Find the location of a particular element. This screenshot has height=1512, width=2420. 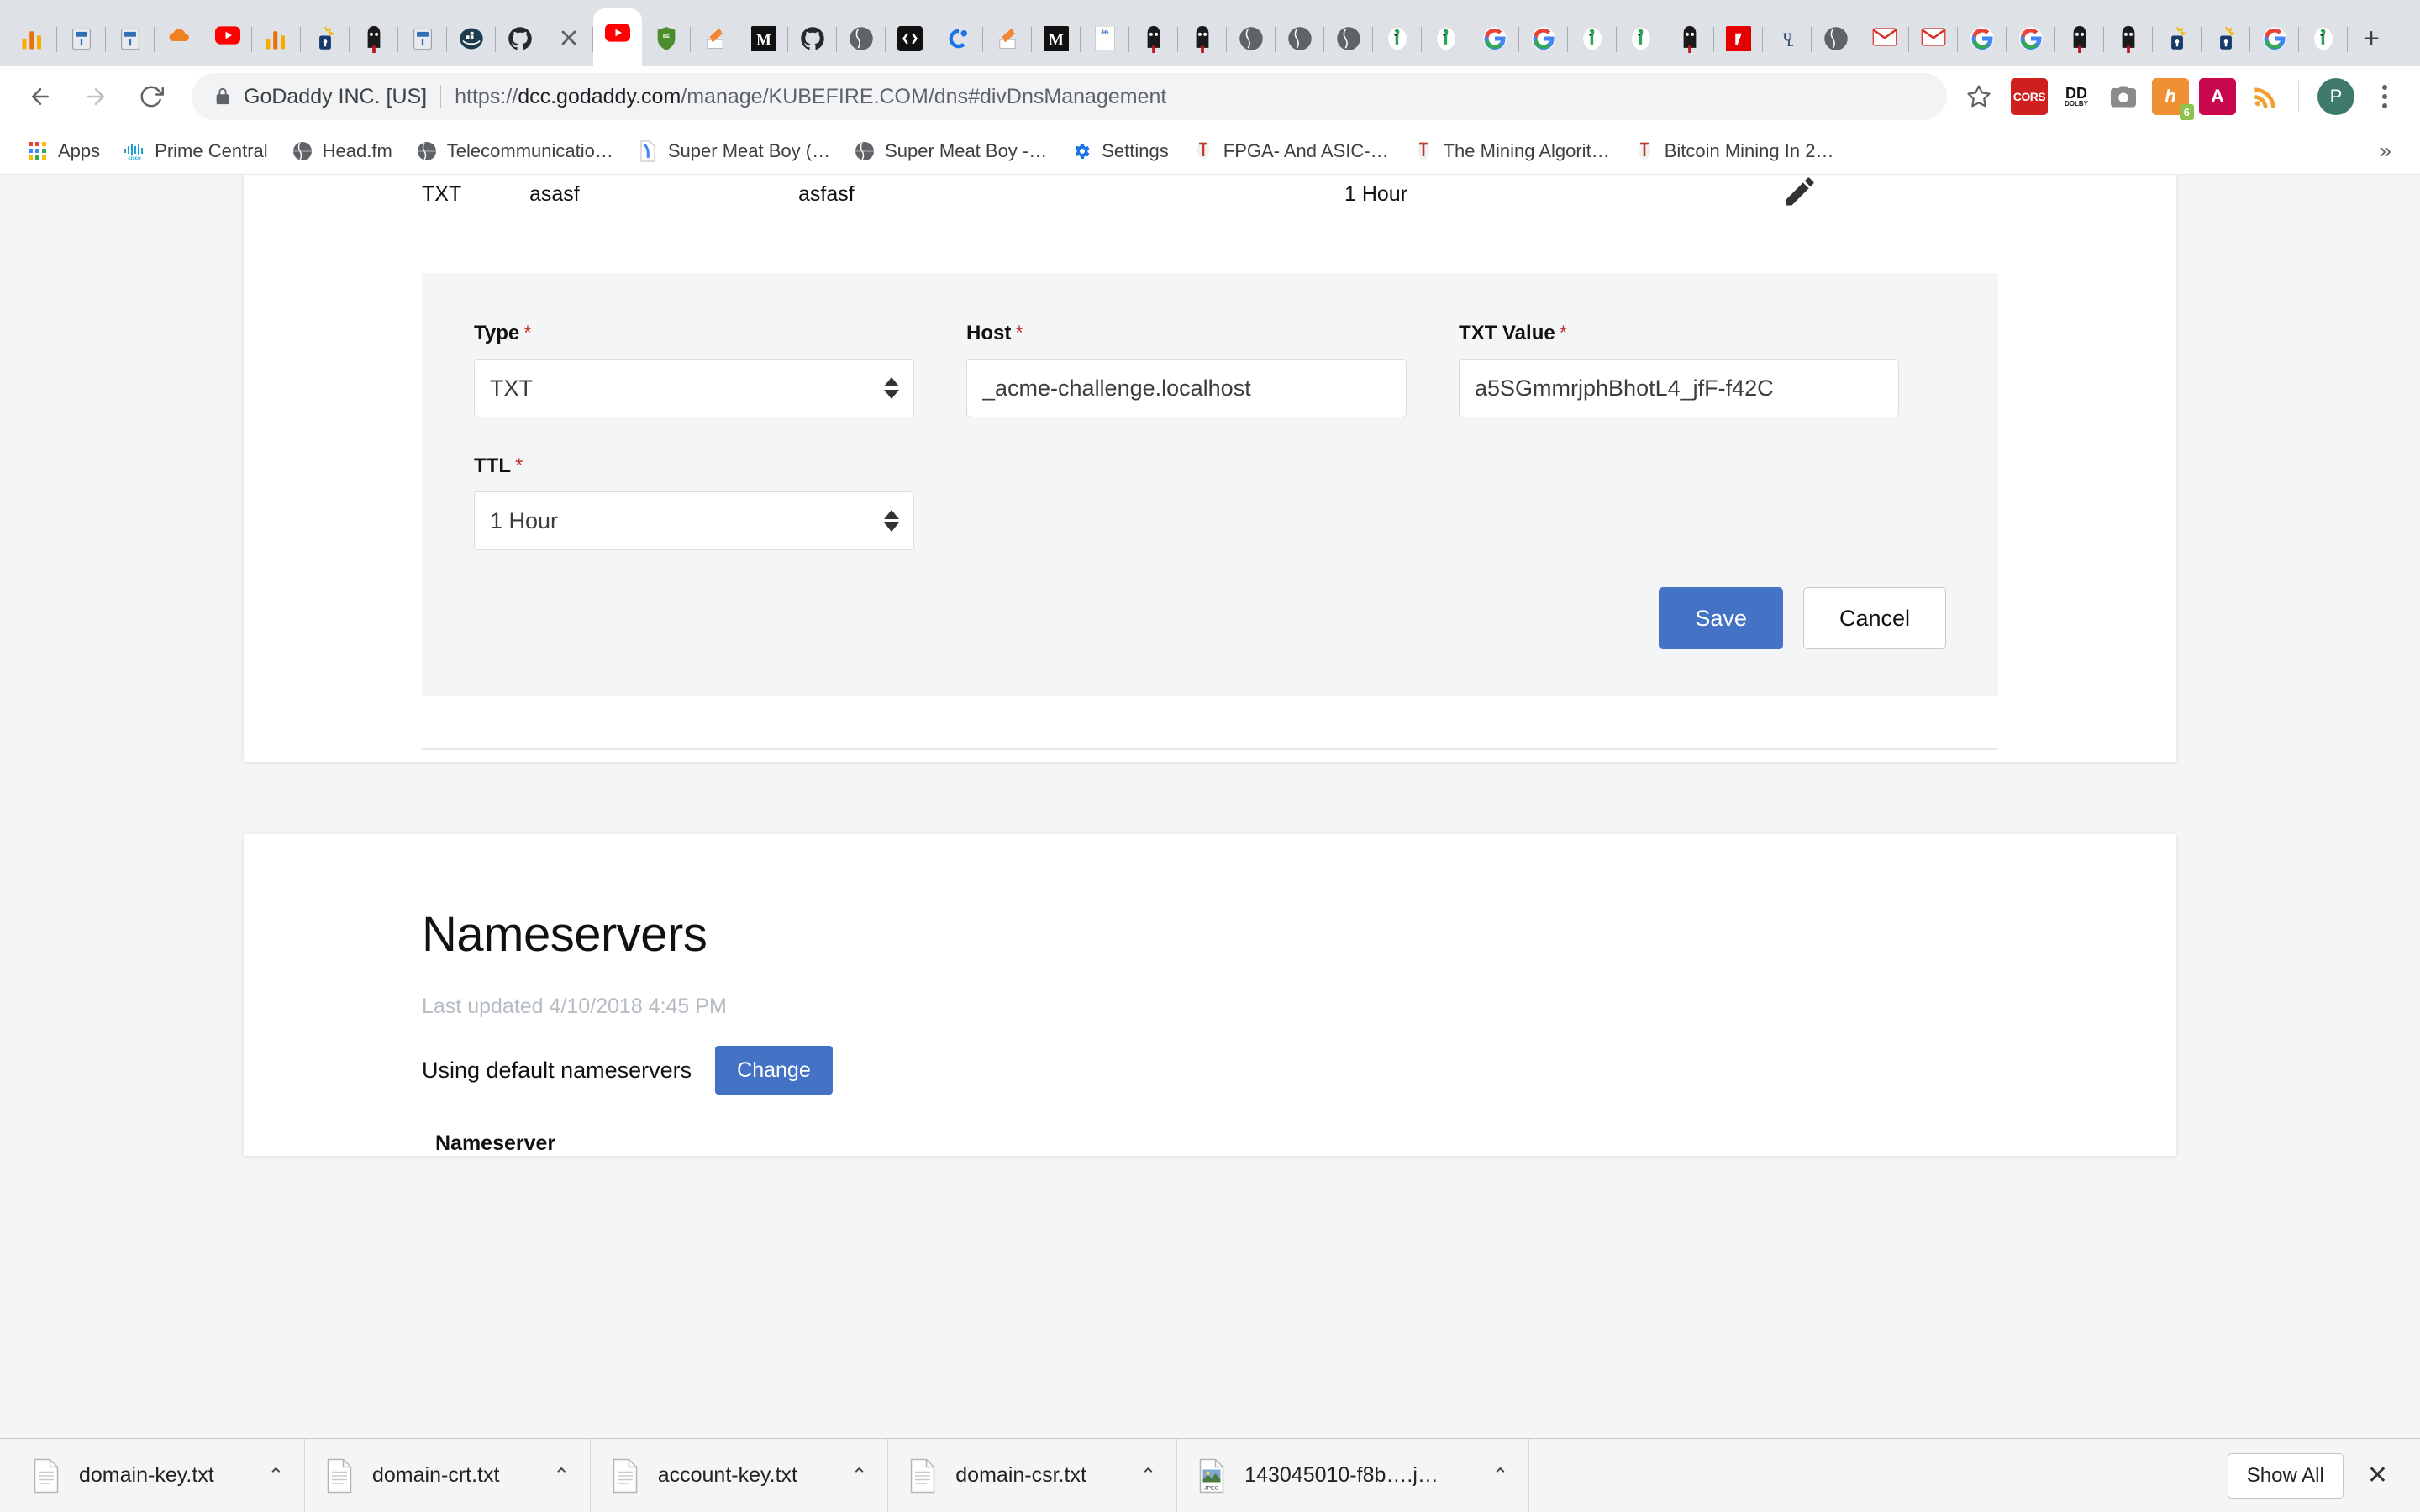

reload-button is located at coordinates (151, 96).